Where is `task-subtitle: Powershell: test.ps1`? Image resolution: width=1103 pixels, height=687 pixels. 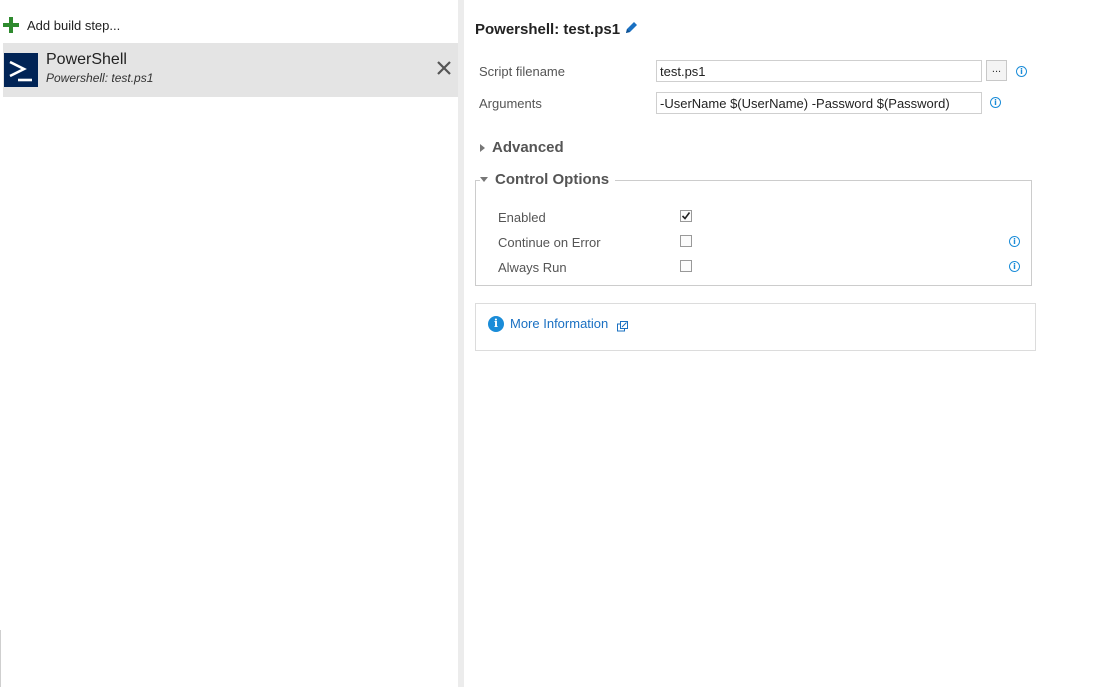 task-subtitle: Powershell: test.ps1 is located at coordinates (100, 78).